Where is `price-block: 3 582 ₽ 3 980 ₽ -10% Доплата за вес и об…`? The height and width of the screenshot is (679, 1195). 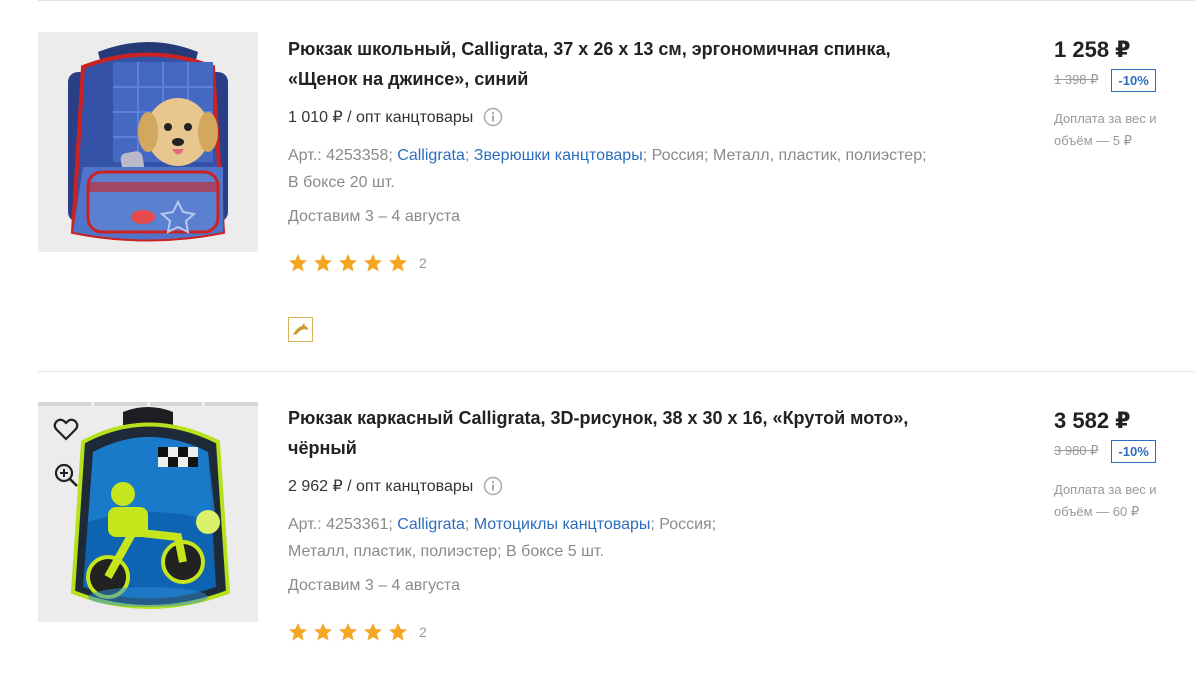
price-block: 3 582 ₽ 3 980 ₽ -10% Доплата за вес и об… is located at coordinates (1124, 465).